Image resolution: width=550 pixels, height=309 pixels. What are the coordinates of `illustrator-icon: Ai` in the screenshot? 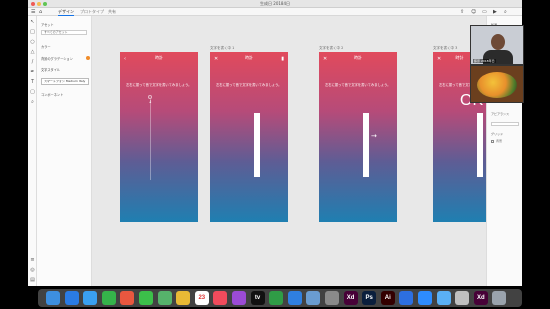 It's located at (387, 298).